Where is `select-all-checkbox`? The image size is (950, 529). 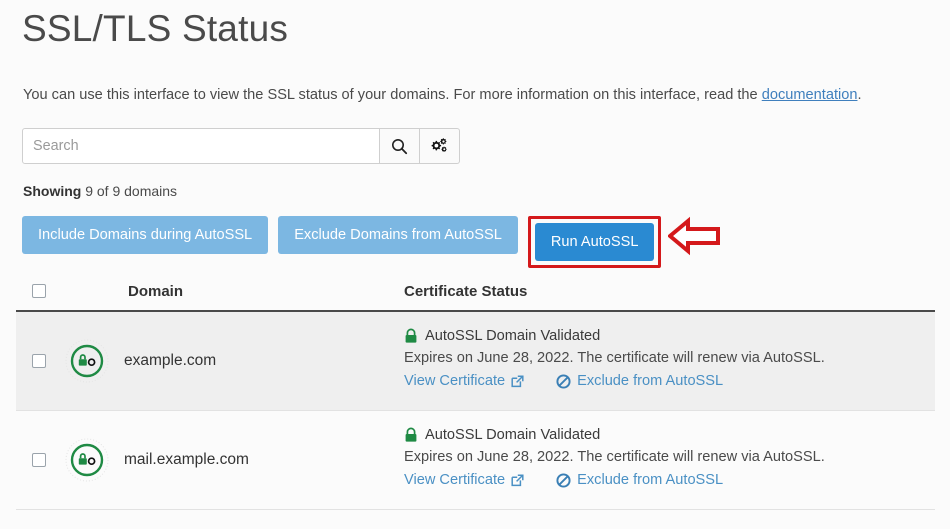
select-all-checkbox is located at coordinates (39, 291).